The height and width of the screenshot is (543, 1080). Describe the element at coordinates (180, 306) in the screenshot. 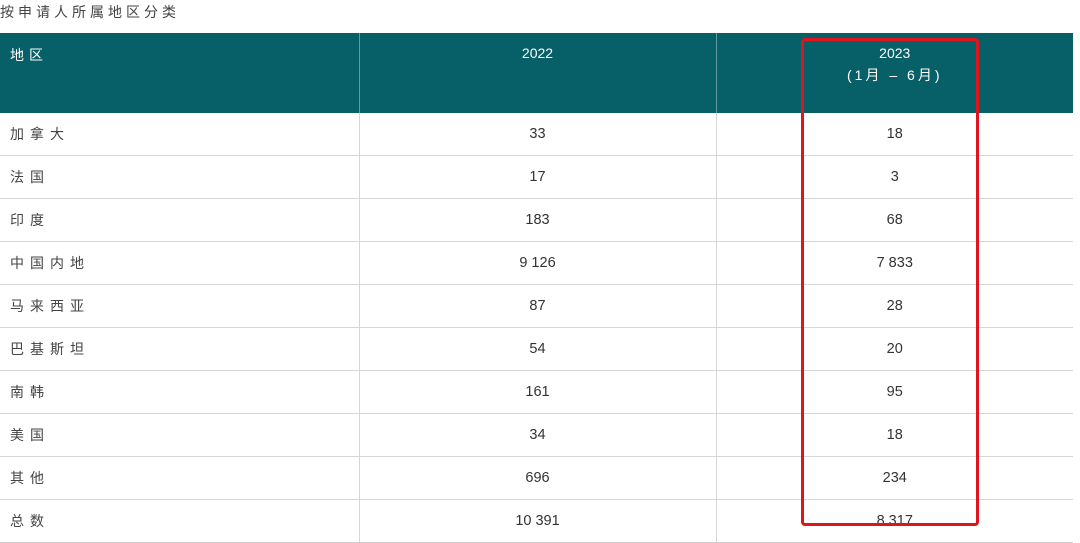

I see `row-region: 马来西亚` at that location.